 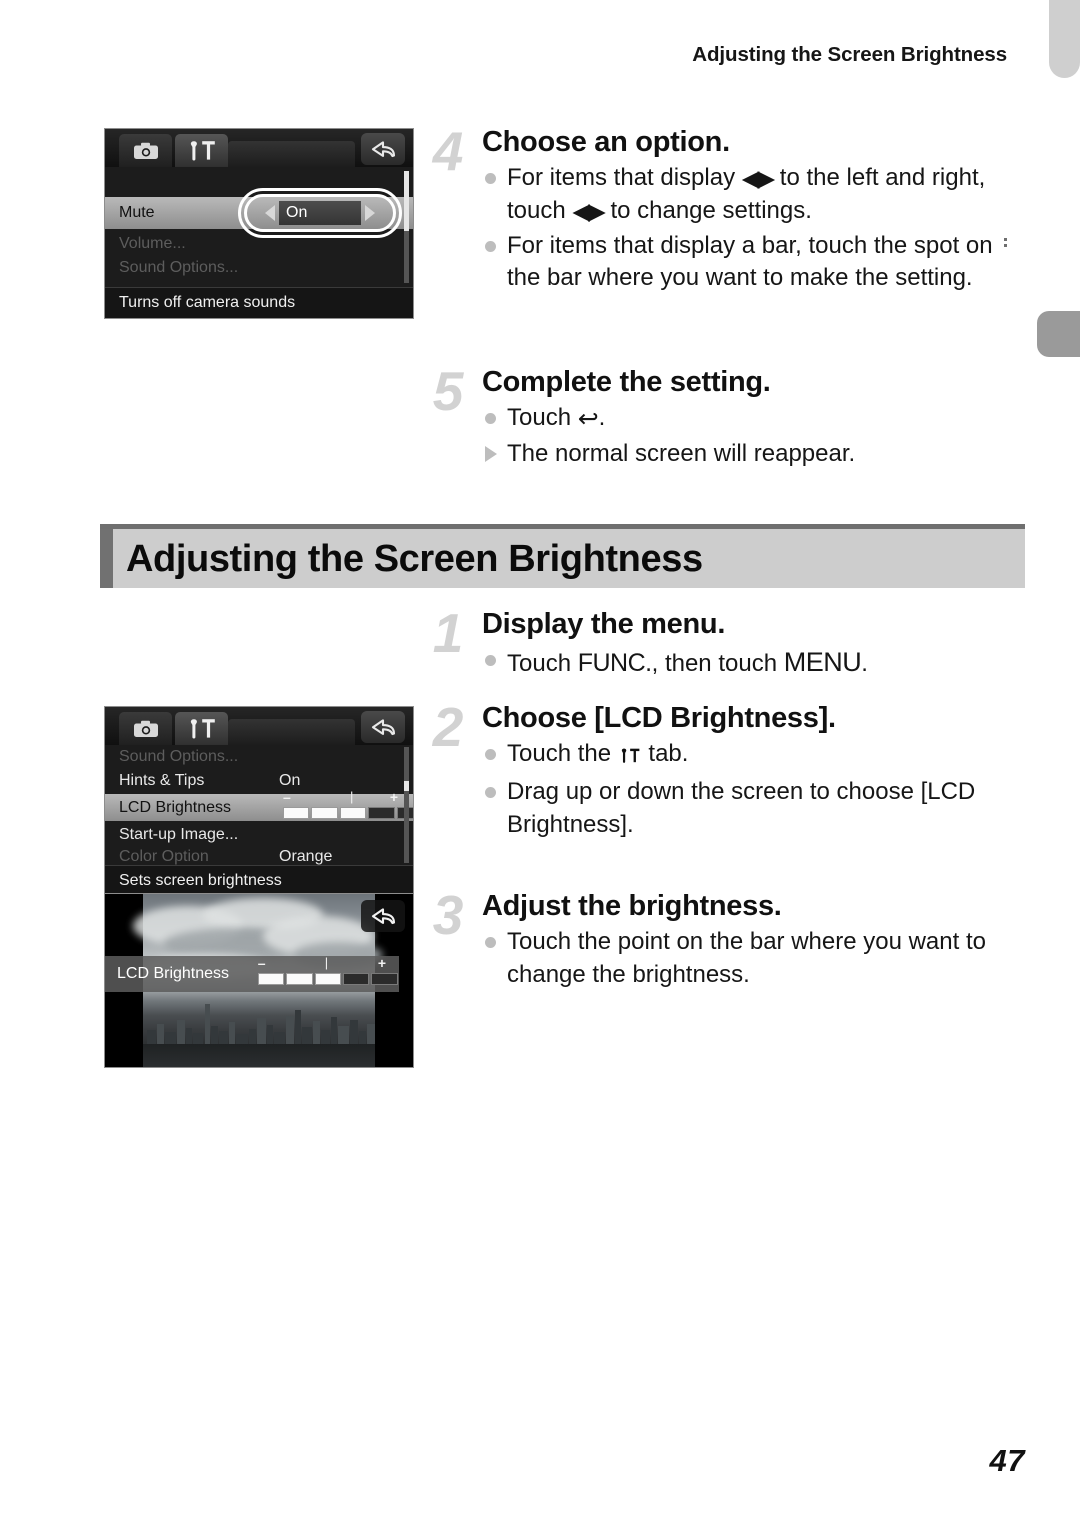 What do you see at coordinates (393, 796) in the screenshot?
I see `slider-plus-label: +` at bounding box center [393, 796].